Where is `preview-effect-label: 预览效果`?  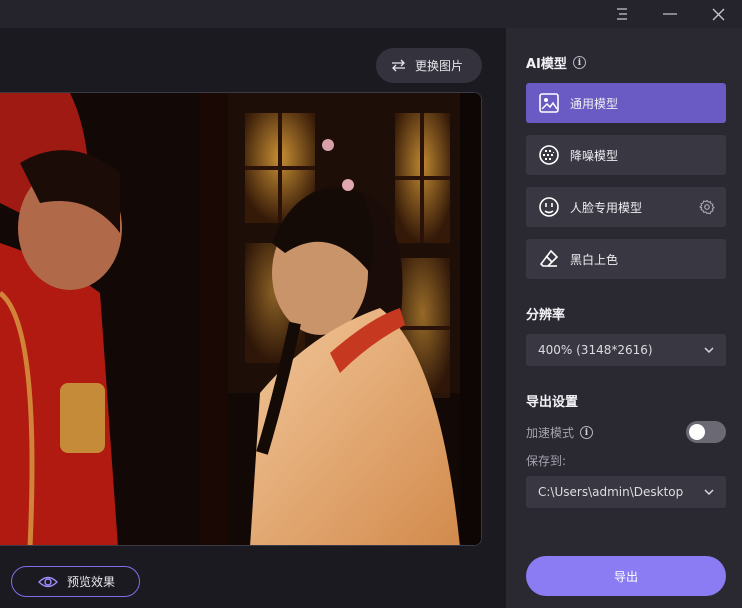 preview-effect-label: 预览效果 is located at coordinates (91, 582).